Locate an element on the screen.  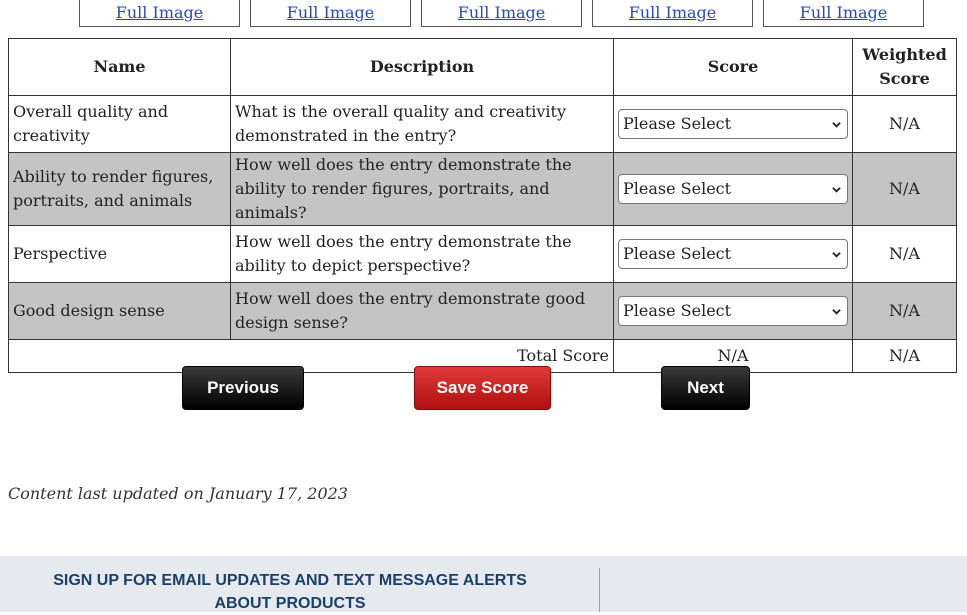
table-header-row: Name Description Score Weighted Score is located at coordinates (482, 67).